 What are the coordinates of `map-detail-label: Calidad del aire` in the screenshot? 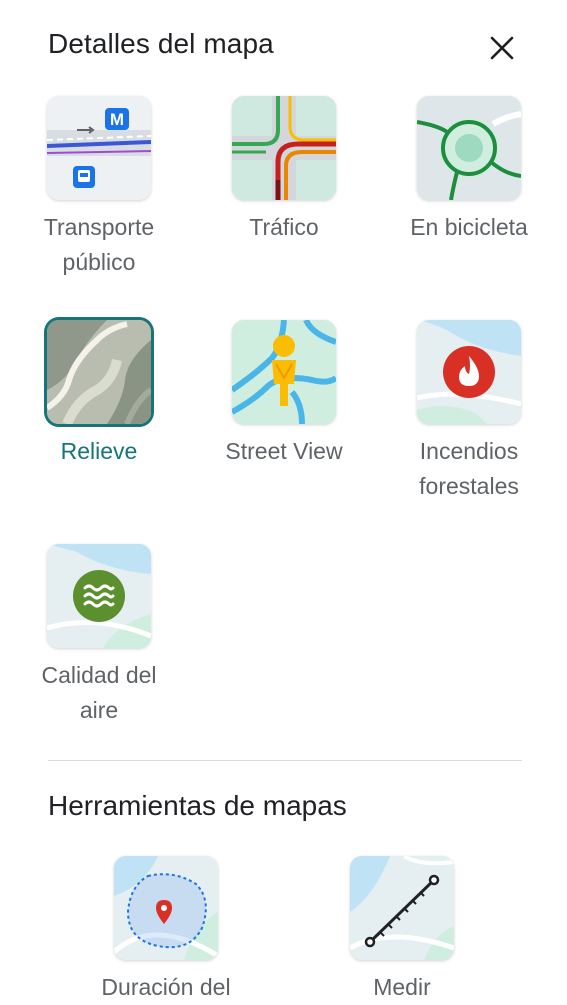 It's located at (99, 692).